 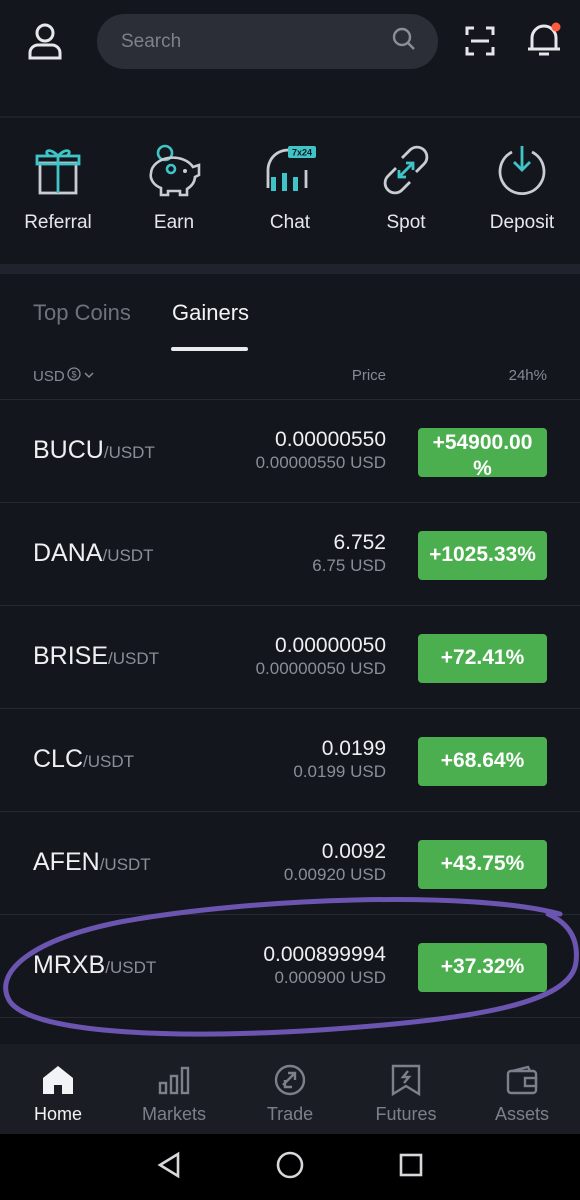 I want to click on shortcut-label: Chat, so click(x=290, y=222).